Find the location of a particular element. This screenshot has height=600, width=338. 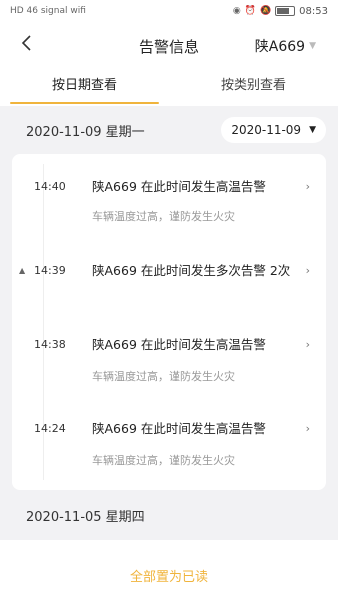

date-group-header: 2020-11-09 星期一 2020-11-09 ▼ is located at coordinates (169, 130).